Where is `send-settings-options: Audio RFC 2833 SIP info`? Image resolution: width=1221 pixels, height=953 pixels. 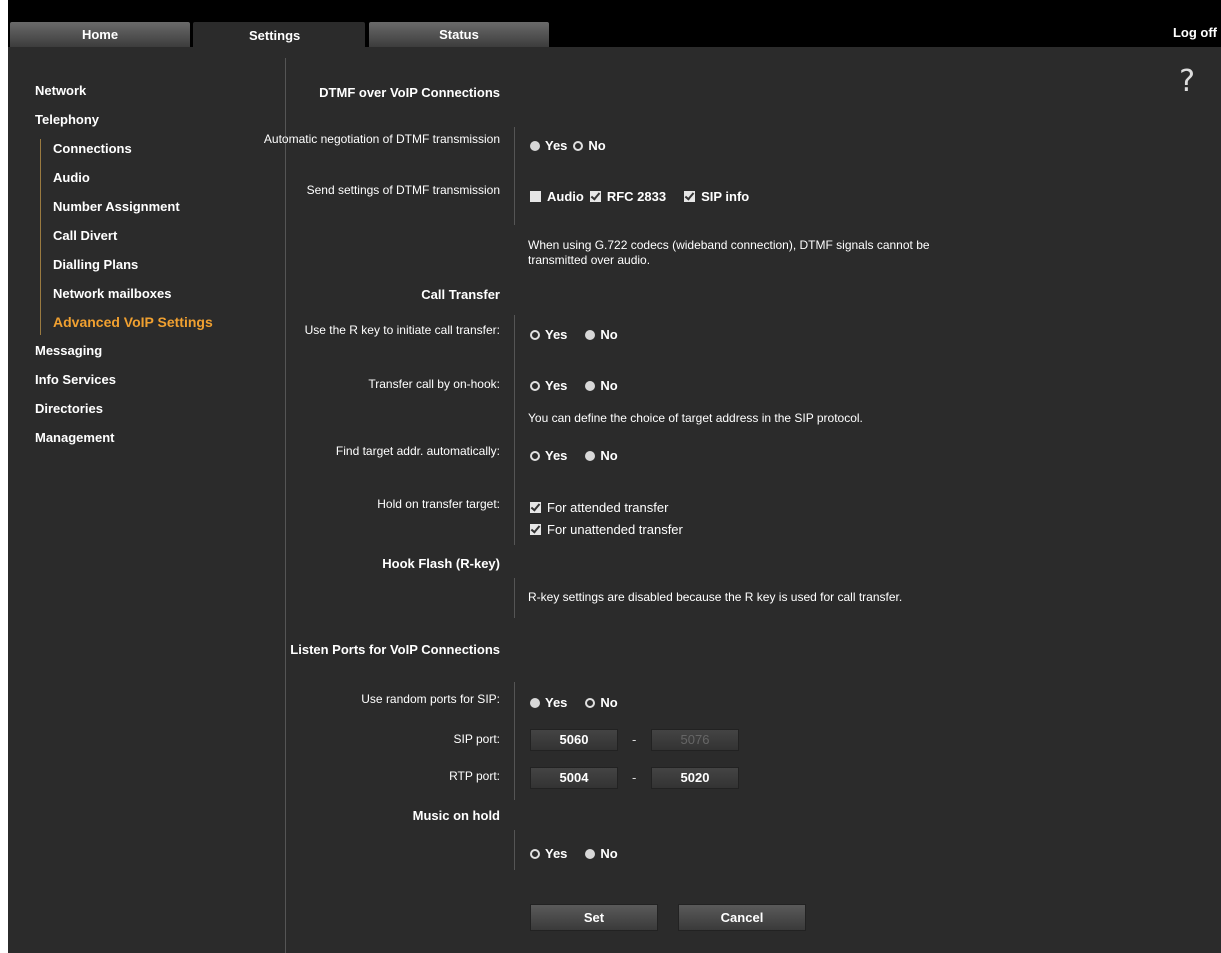 send-settings-options: Audio RFC 2833 SIP info is located at coordinates (639, 196).